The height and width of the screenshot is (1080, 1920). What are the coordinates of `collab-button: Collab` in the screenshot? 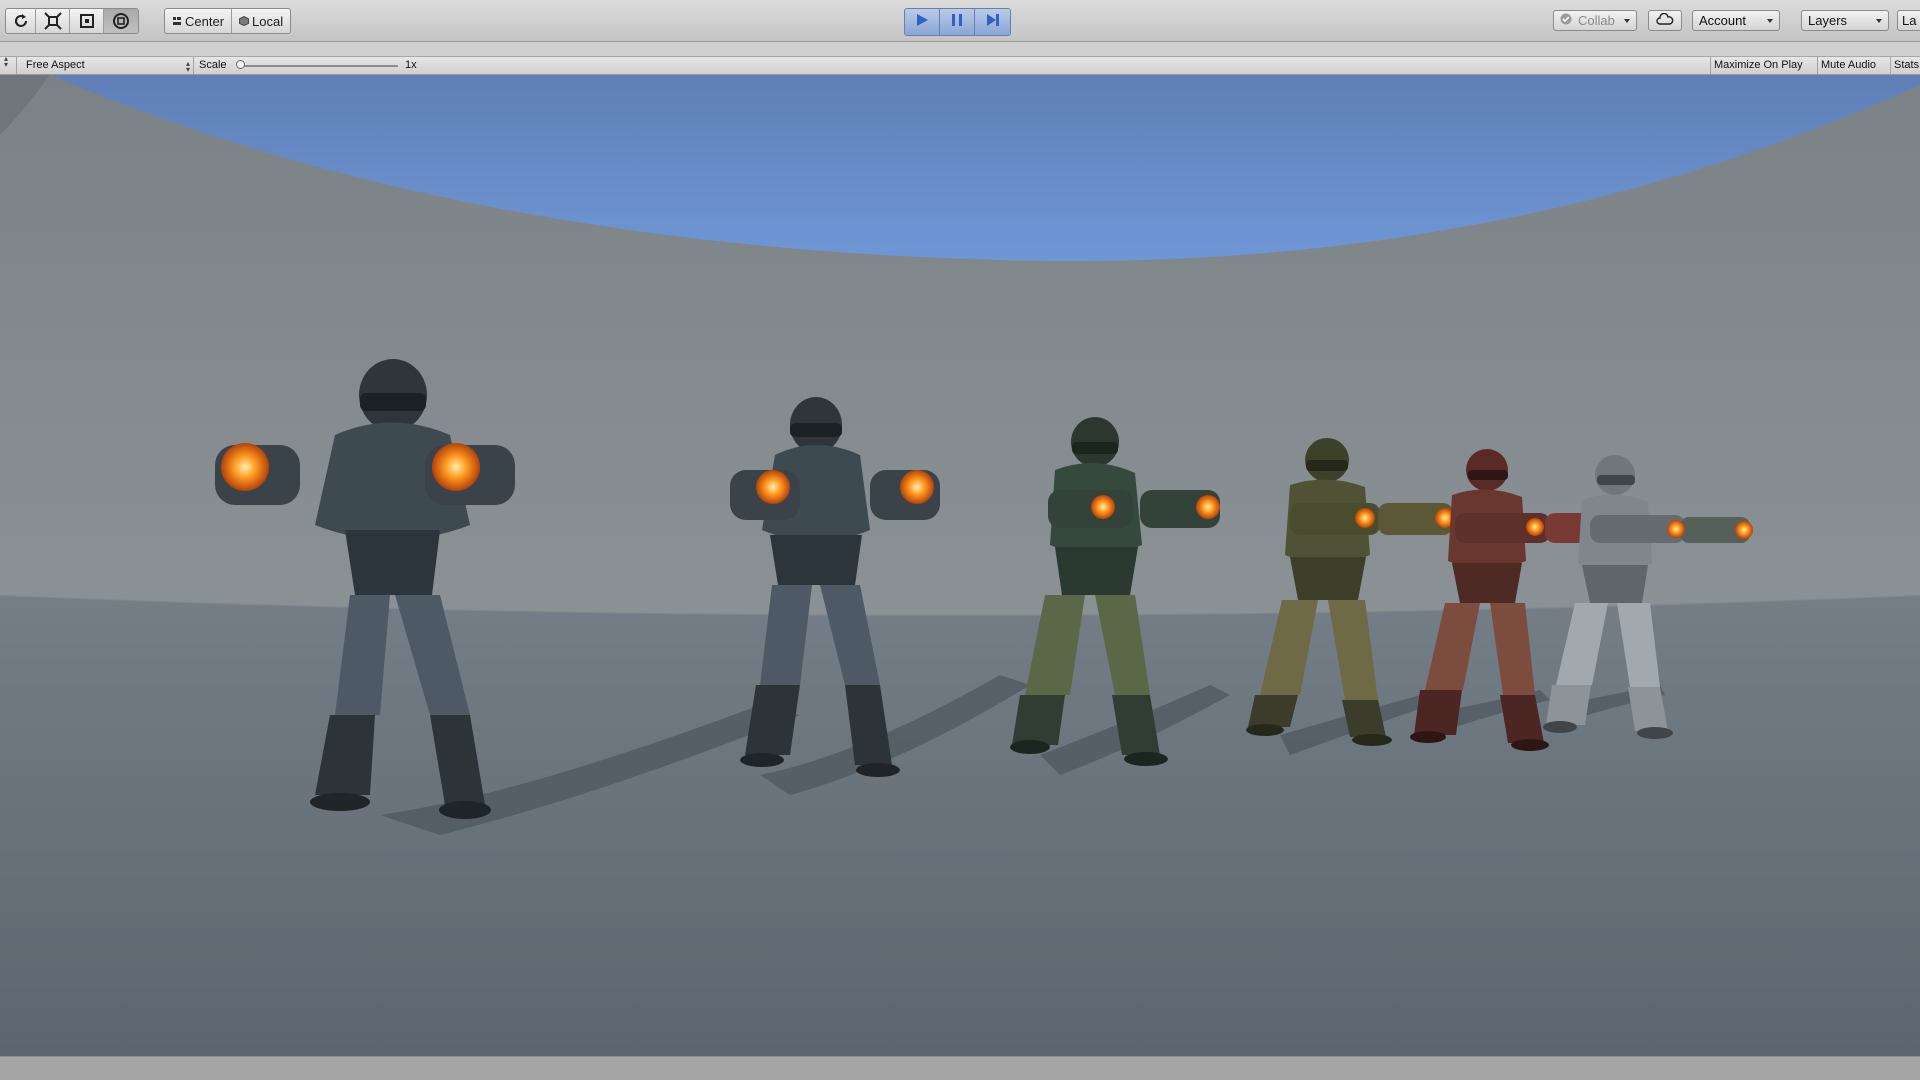 It's located at (1595, 20).